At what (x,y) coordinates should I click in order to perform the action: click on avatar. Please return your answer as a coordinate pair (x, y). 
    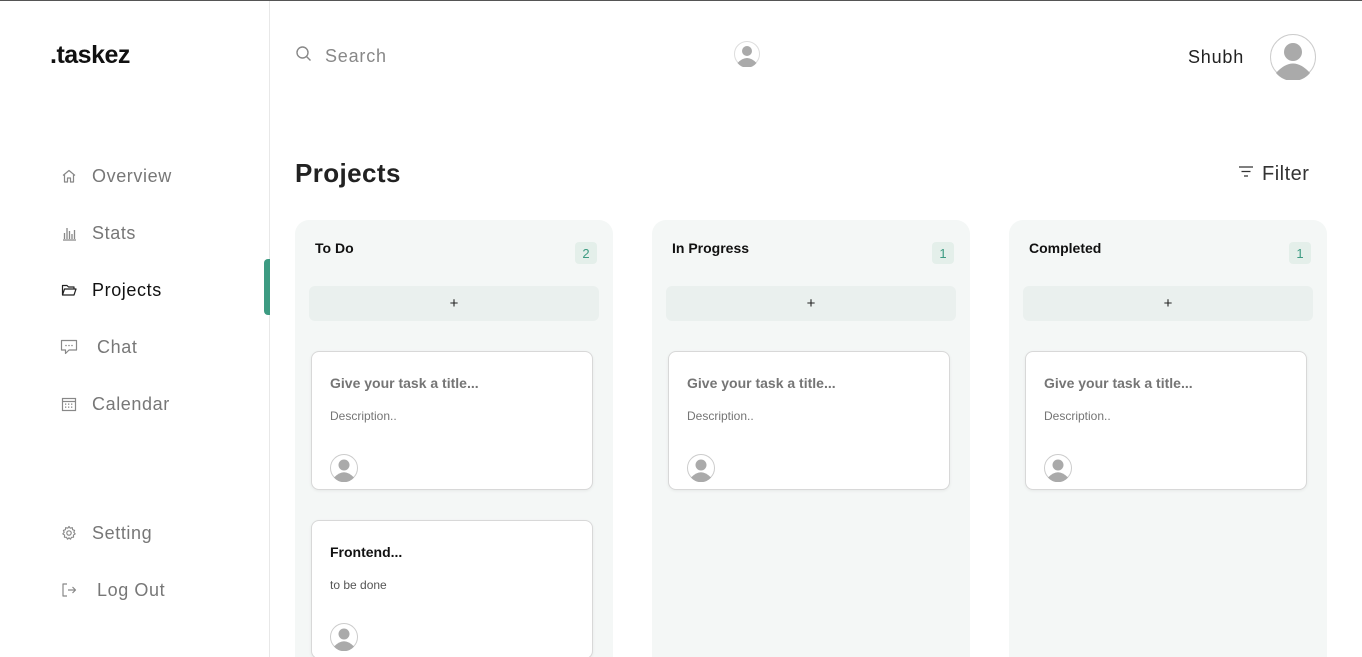
    Looking at the image, I should click on (747, 54).